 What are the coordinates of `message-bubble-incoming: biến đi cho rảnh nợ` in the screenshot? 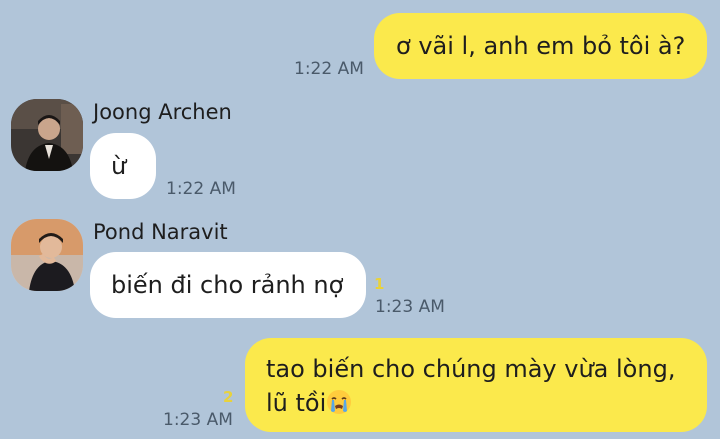 It's located at (228, 285).